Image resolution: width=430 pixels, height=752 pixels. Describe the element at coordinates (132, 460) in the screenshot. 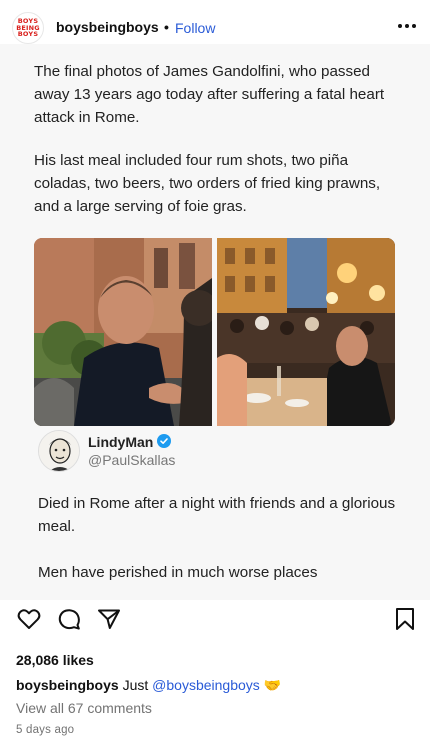

I see `quote-author-handle: @PaulSkallas` at that location.